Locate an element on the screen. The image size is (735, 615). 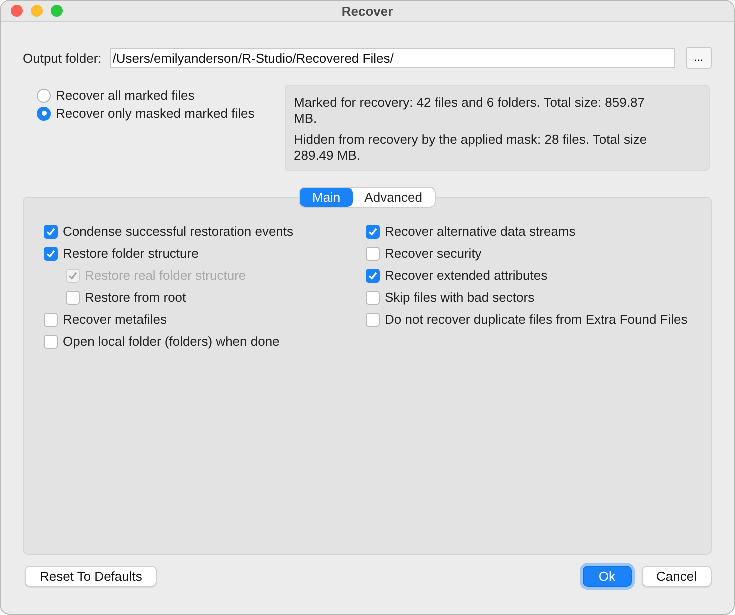
minimize-icon is located at coordinates (37, 11).